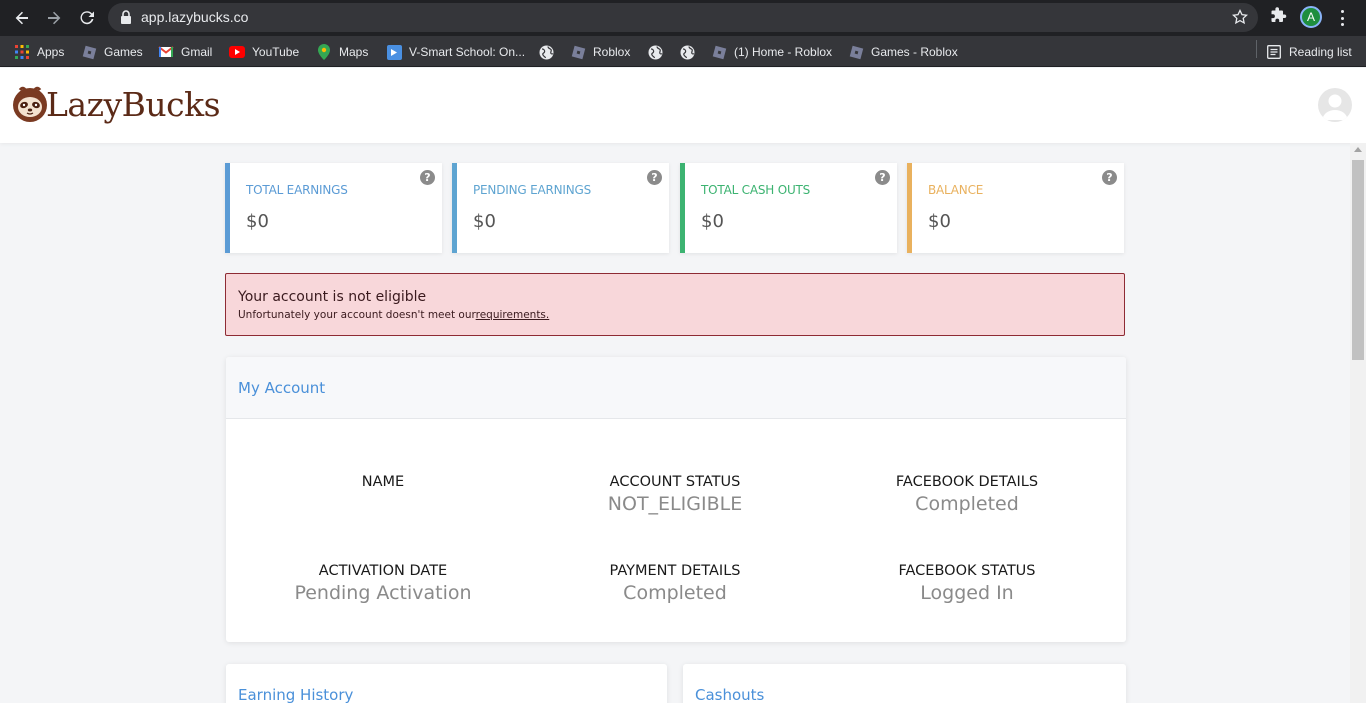  What do you see at coordinates (282, 388) in the screenshot?
I see `panel-title: My Account` at bounding box center [282, 388].